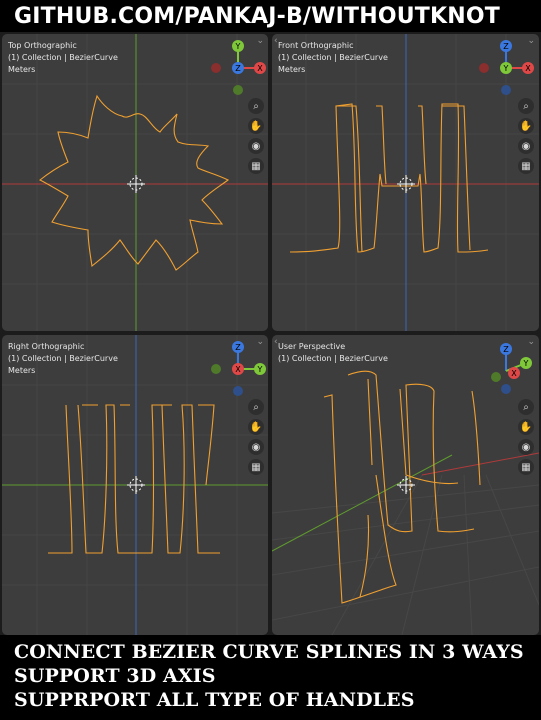 Image resolution: width=541 pixels, height=720 pixels. Describe the element at coordinates (316, 45) in the screenshot. I see `viewport-name: Front Orthographic` at that location.